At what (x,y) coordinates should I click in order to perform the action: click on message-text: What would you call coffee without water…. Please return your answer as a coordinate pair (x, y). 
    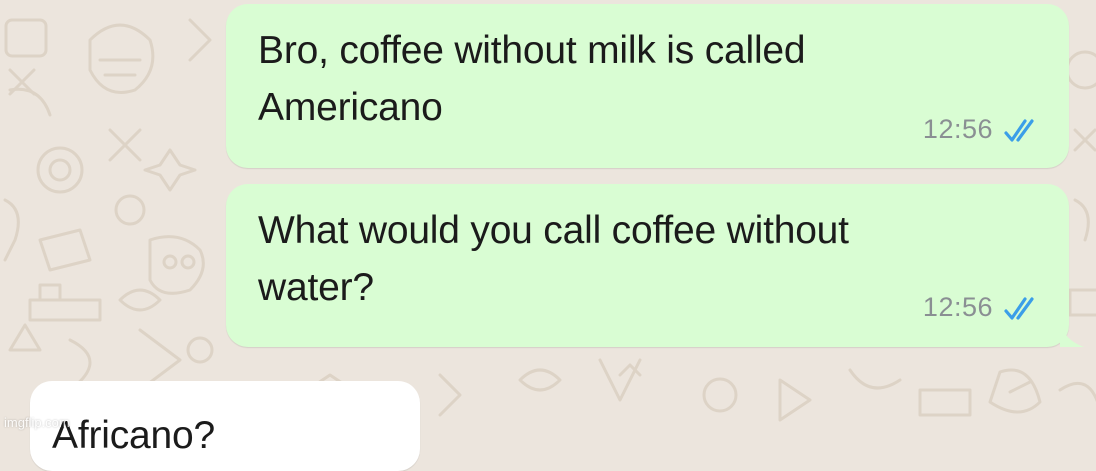
    Looking at the image, I should click on (553, 259).